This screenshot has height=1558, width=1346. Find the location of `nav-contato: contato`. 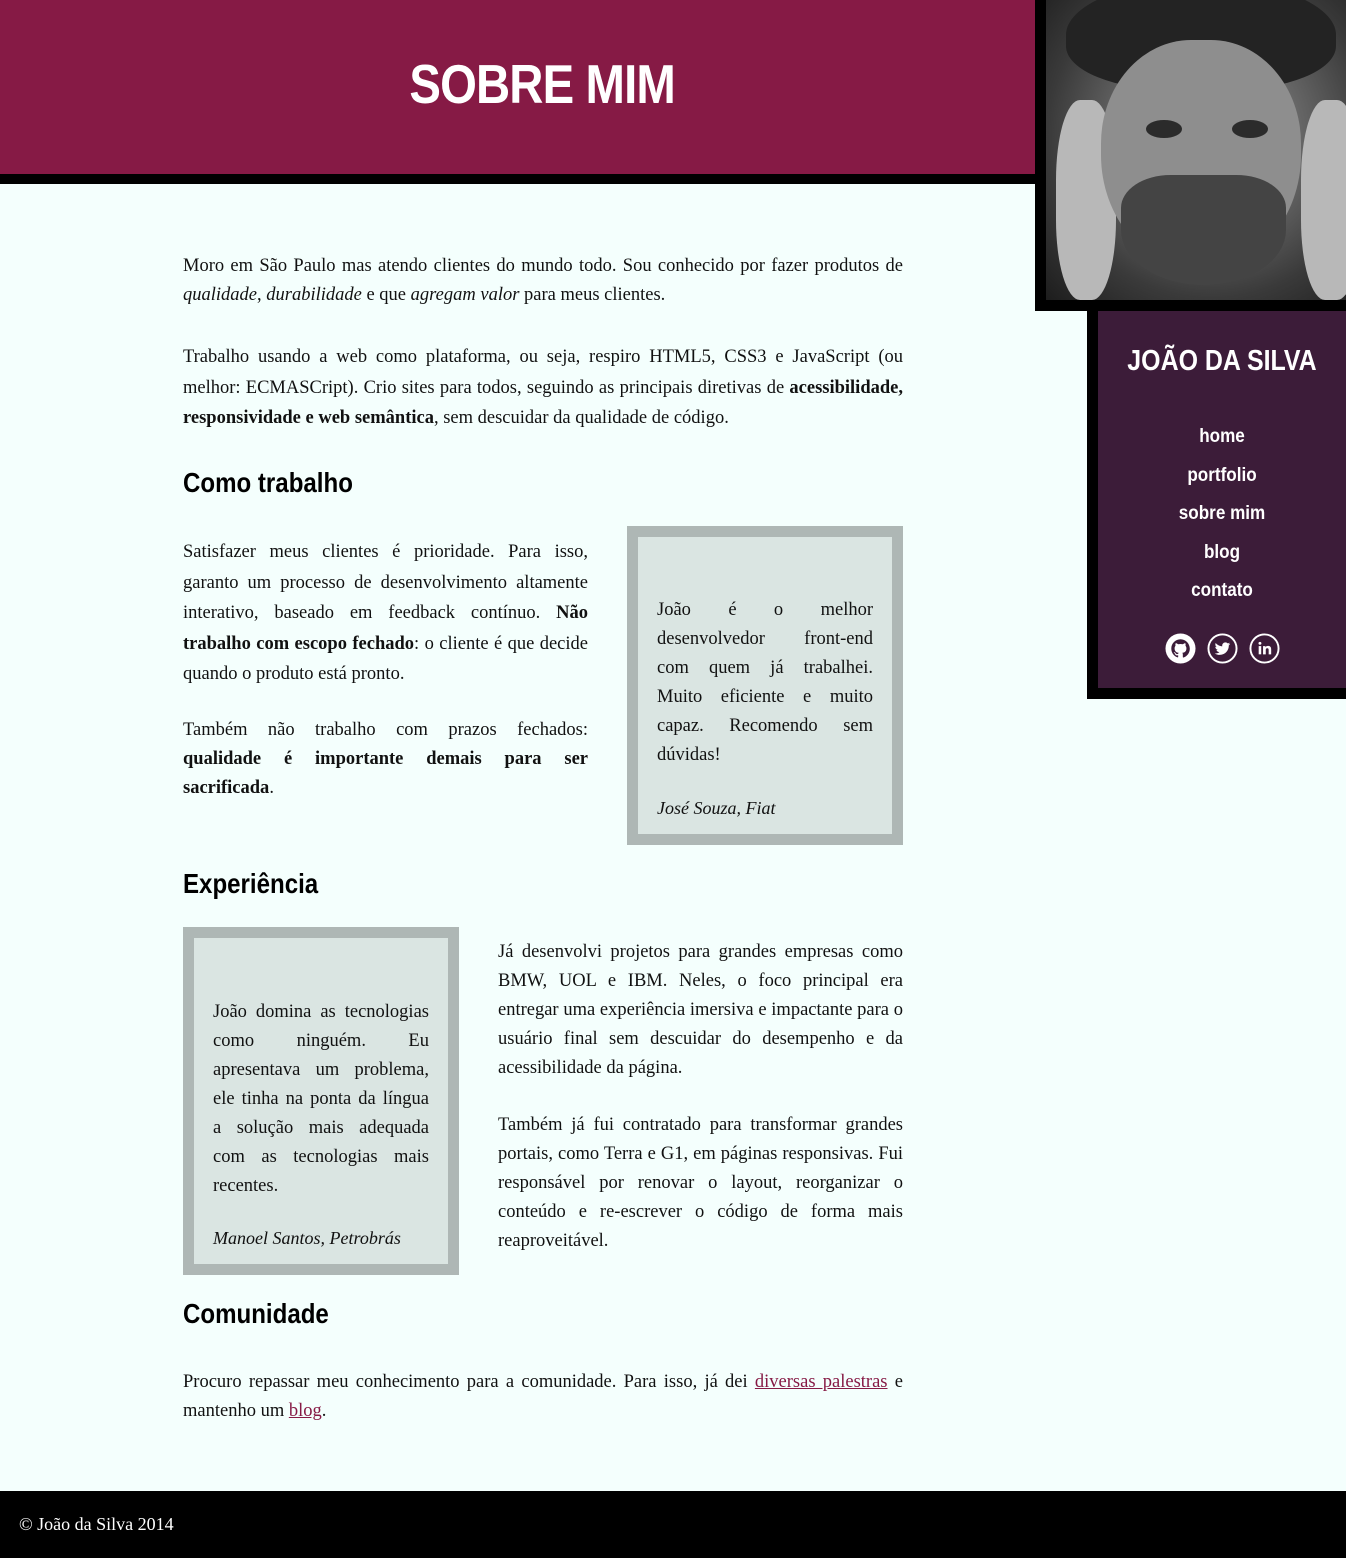

nav-contato: contato is located at coordinates (1221, 598).